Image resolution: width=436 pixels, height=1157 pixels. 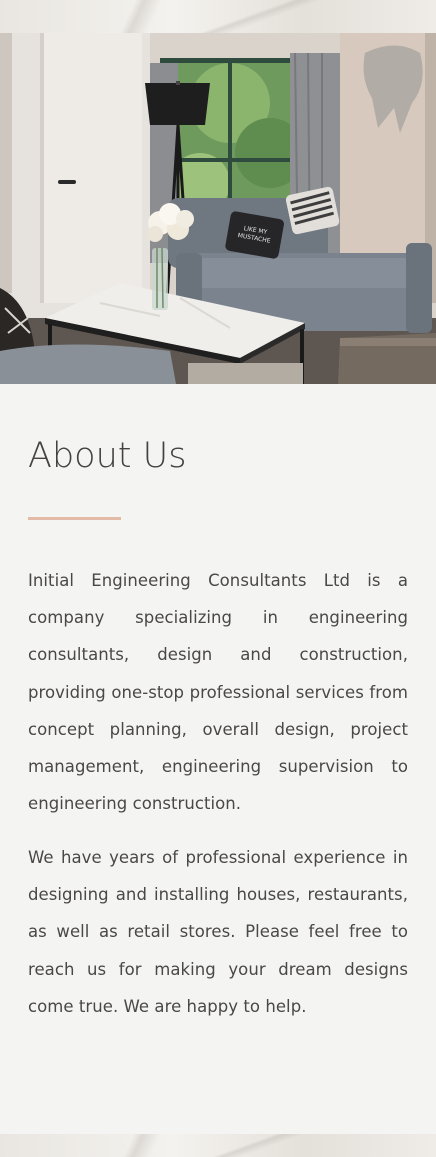 What do you see at coordinates (218, 1145) in the screenshot?
I see `marble-band-bottom` at bounding box center [218, 1145].